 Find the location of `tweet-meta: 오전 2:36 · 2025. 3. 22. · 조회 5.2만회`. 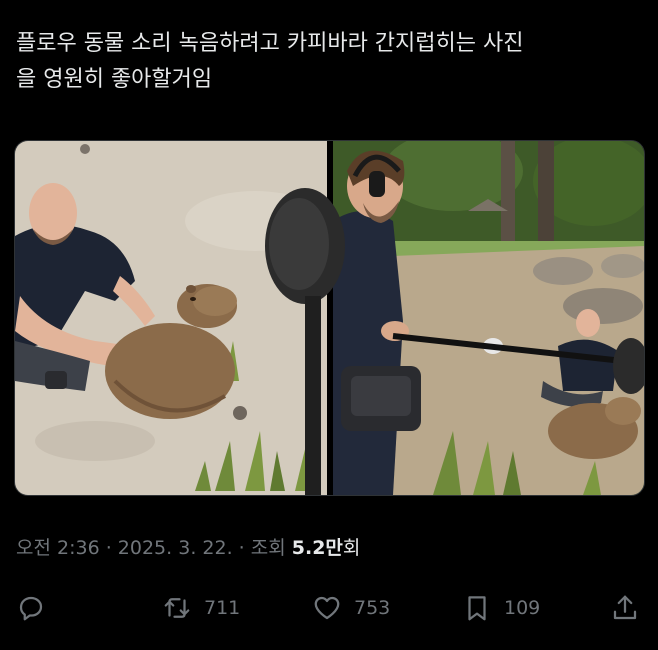

tweet-meta: 오전 2:36 · 2025. 3. 22. · 조회 5.2만회 is located at coordinates (188, 546).